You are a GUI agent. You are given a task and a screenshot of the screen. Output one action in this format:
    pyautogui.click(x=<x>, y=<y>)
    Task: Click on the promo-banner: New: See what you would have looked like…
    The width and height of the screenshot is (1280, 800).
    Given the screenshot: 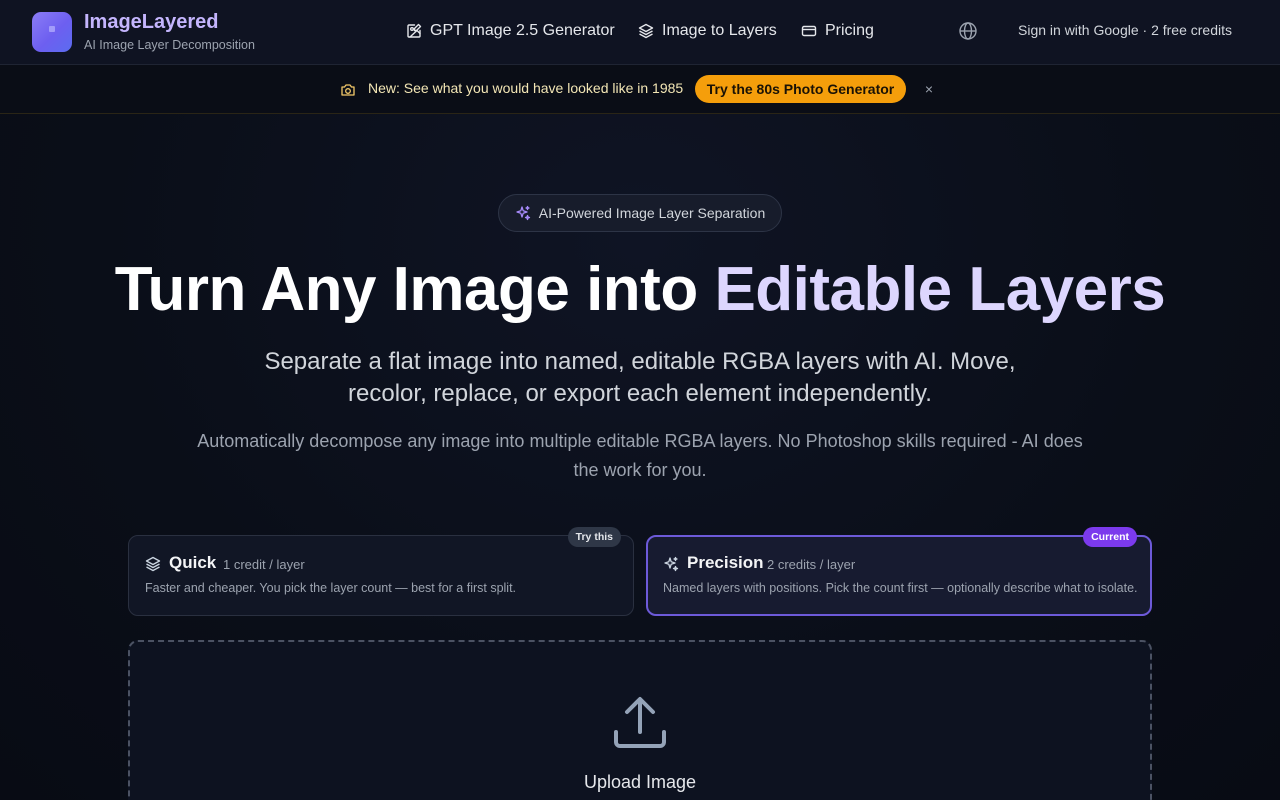 What is the action you would take?
    pyautogui.click(x=640, y=89)
    